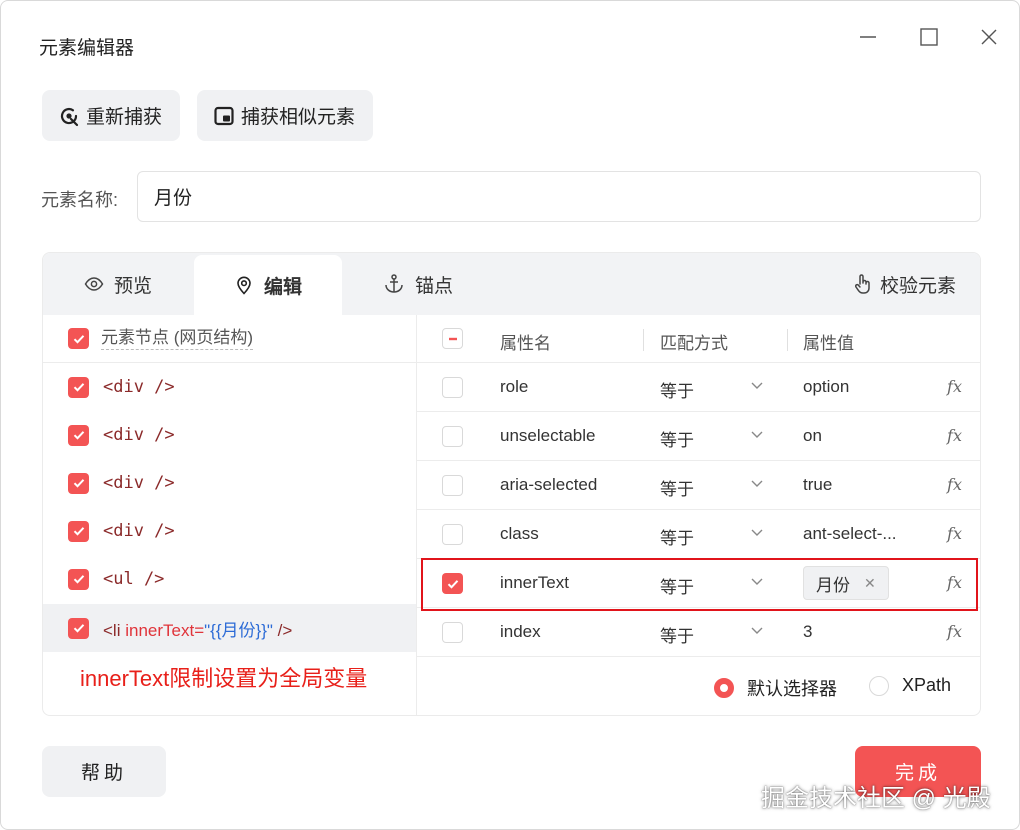 This screenshot has height=830, width=1020. I want to click on table-row: index 等于 3 fx, so click(698, 632).